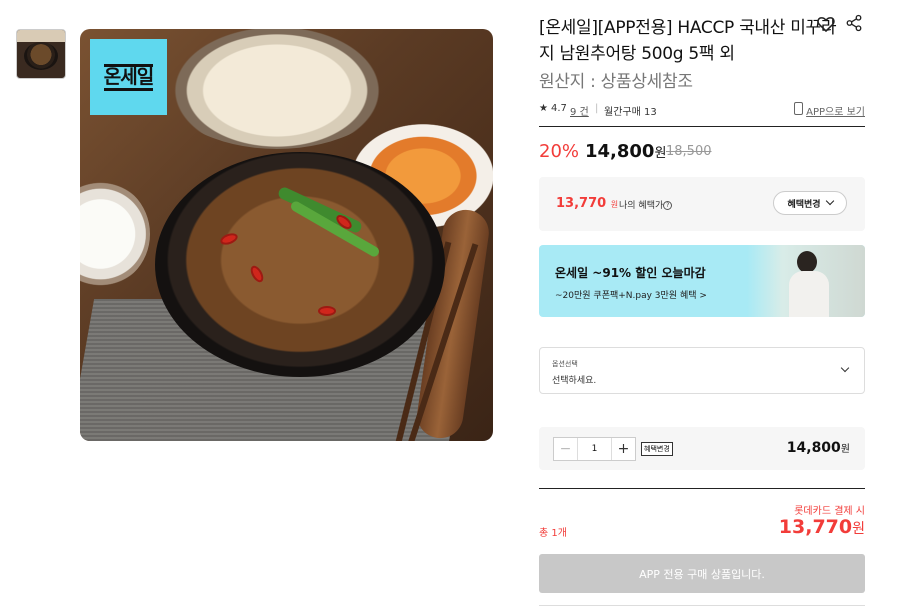 The height and width of the screenshot is (610, 900). What do you see at coordinates (620, 151) in the screenshot?
I see `sale-price-value: 14,800` at bounding box center [620, 151].